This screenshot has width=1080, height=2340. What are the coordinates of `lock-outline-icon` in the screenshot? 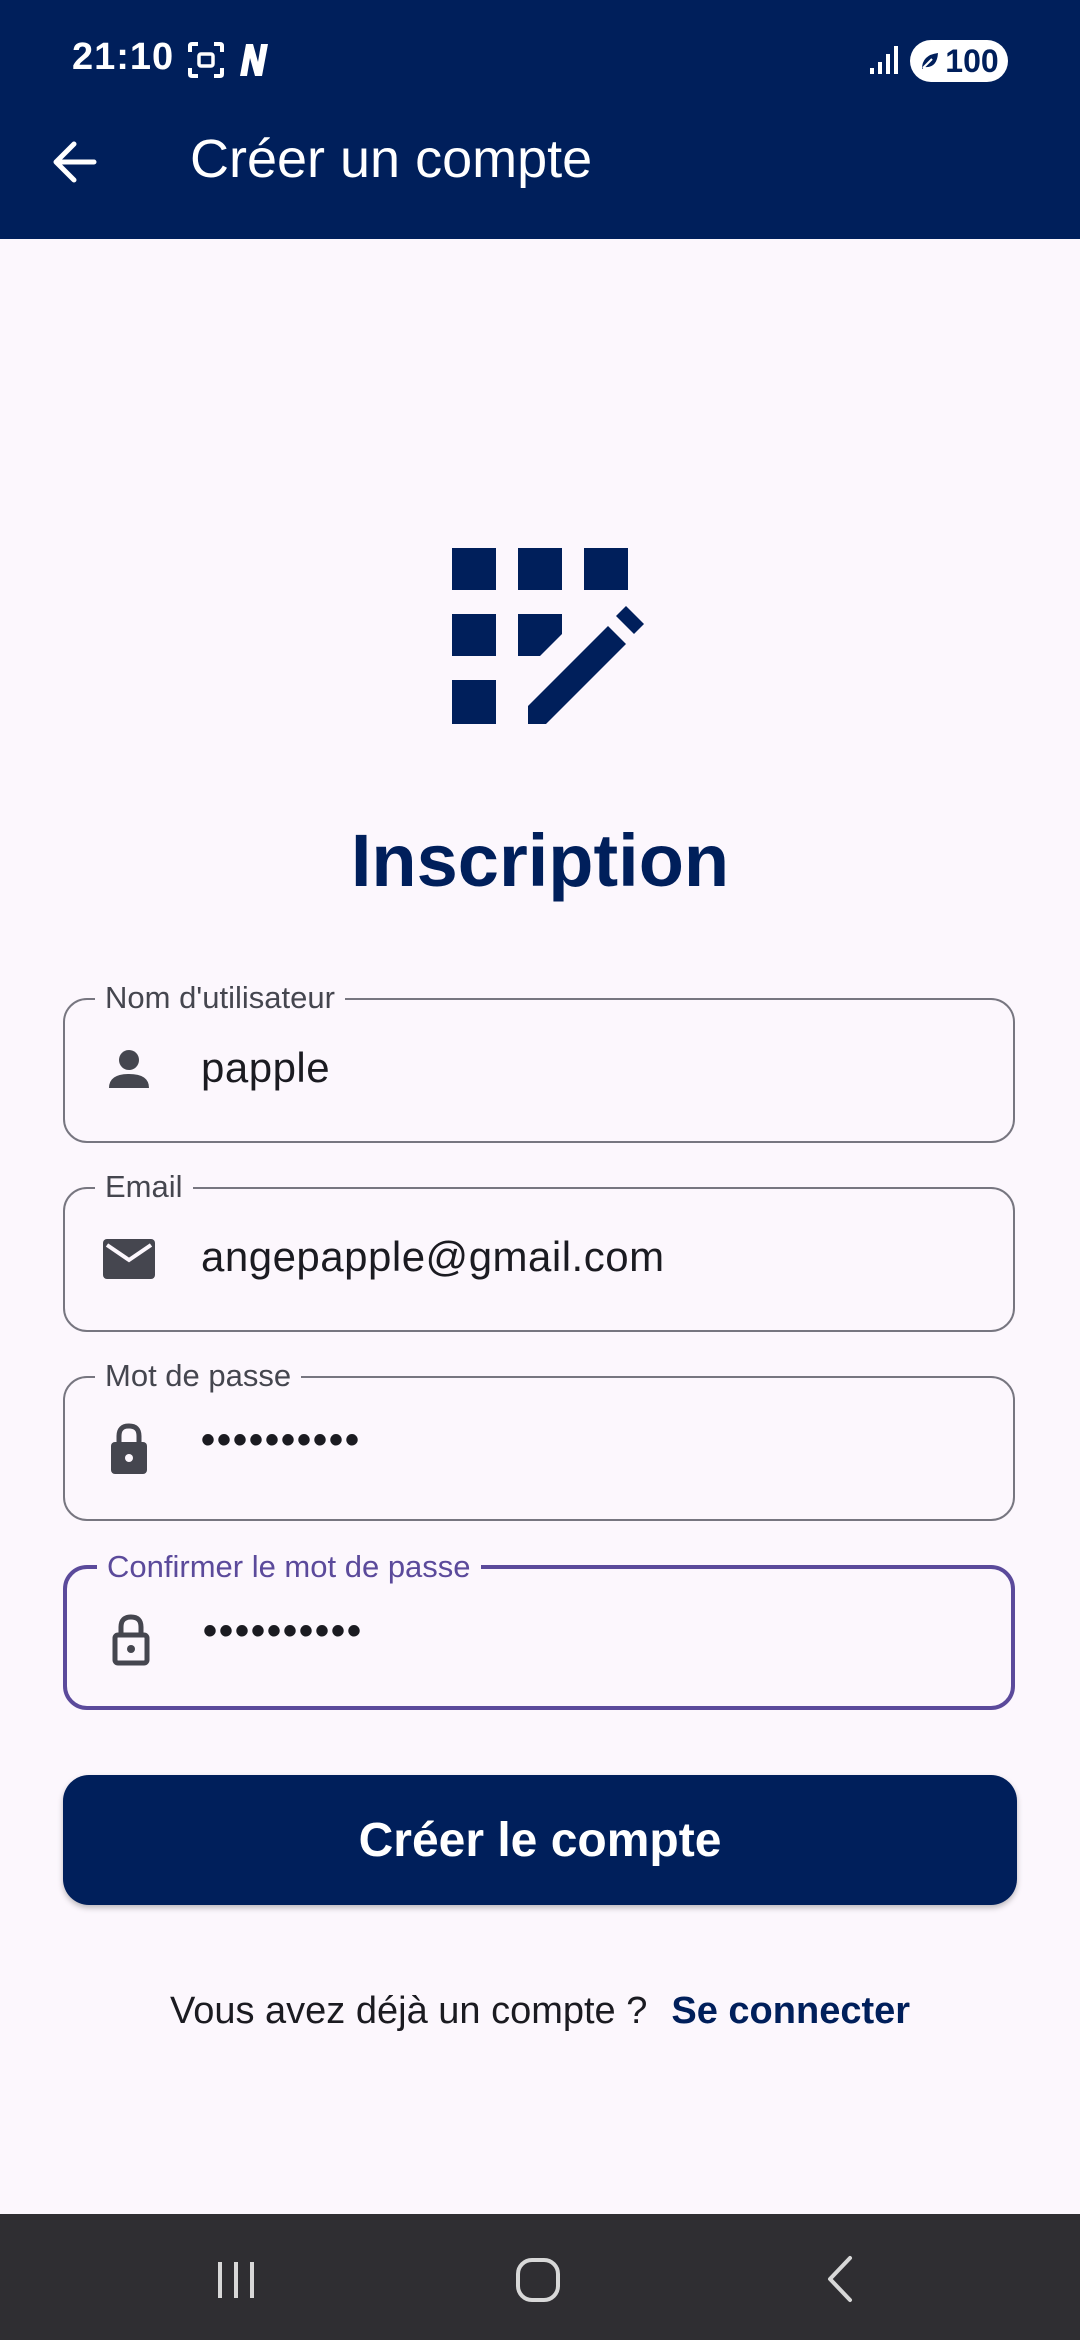 It's located at (131, 1640).